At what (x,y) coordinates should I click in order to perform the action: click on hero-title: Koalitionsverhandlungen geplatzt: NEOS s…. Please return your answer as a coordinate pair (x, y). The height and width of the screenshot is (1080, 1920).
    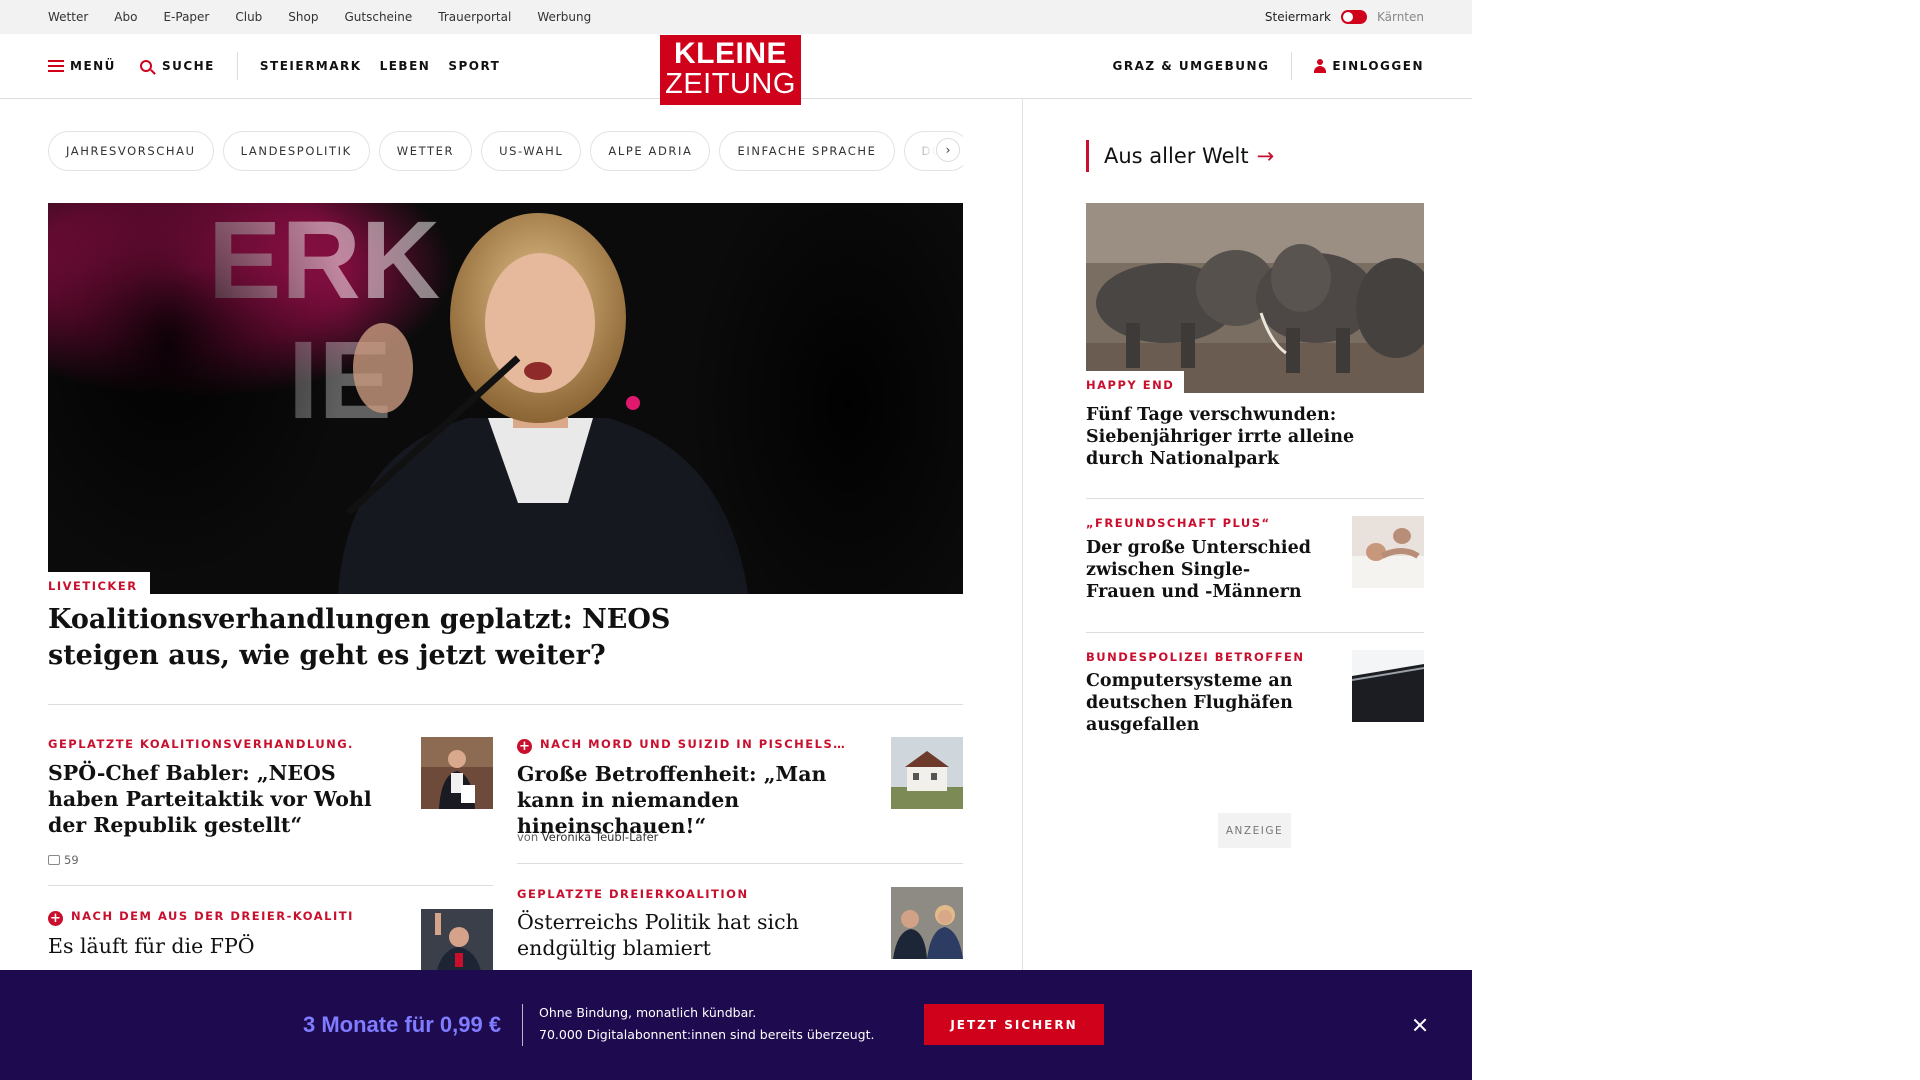
    Looking at the image, I should click on (368, 638).